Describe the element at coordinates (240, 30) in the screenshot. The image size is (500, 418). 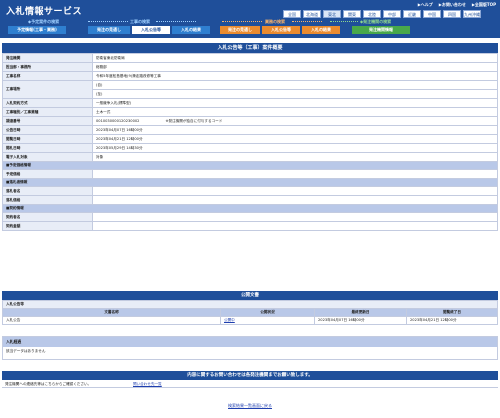
I see `tab-services-outlook: 発注の見通し` at that location.